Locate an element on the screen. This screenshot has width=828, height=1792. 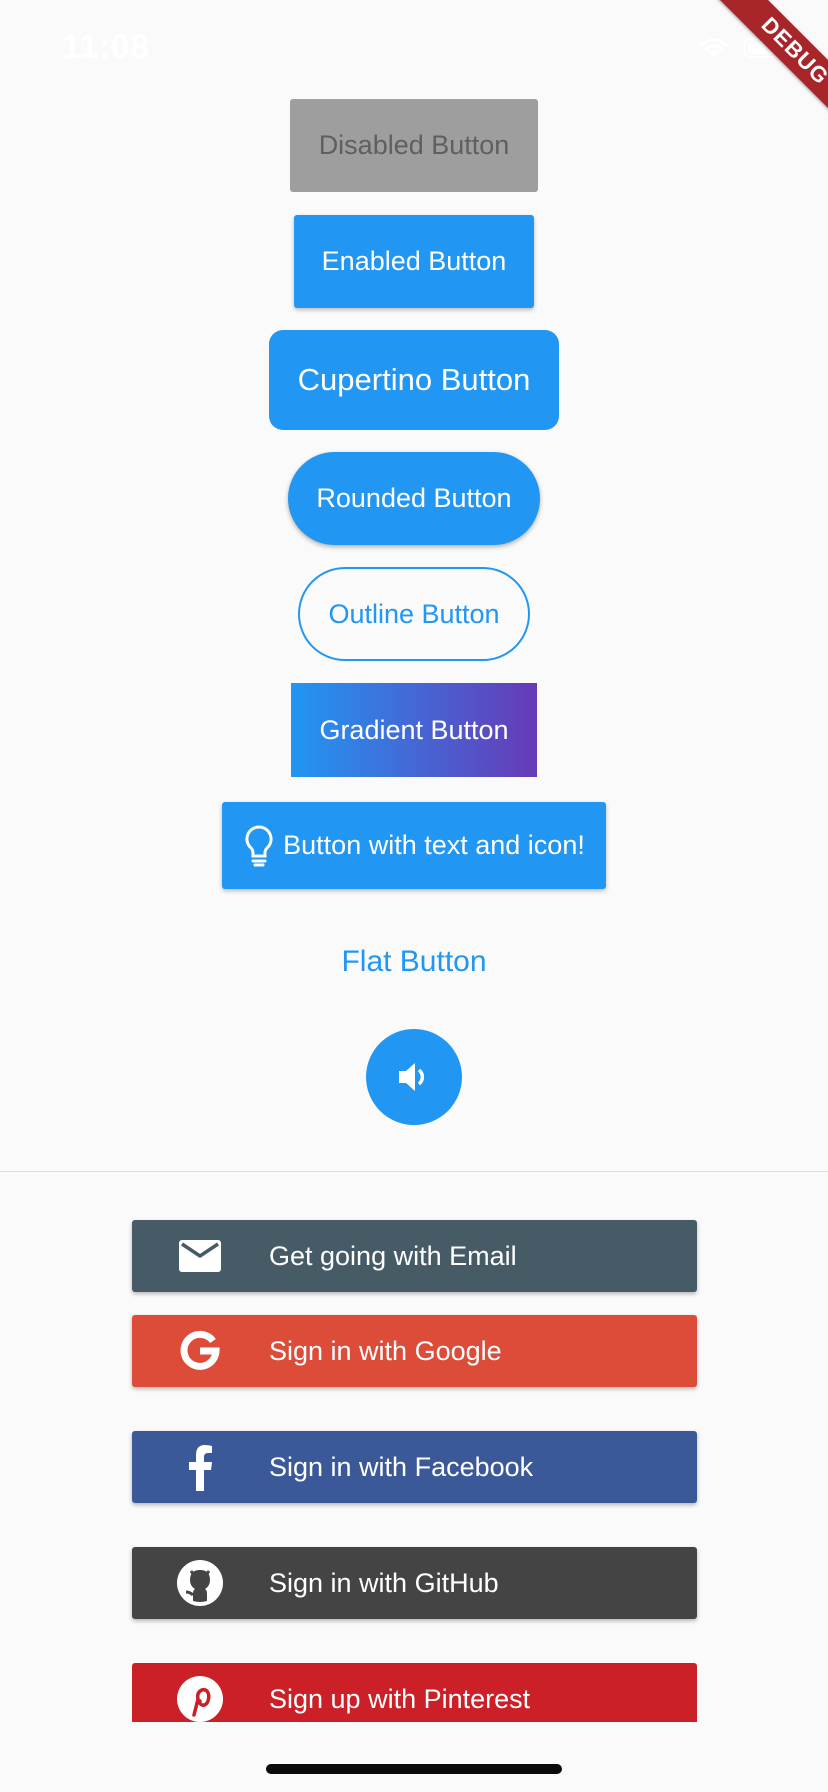
cupertino-button: Cupertino Button is located at coordinates (414, 380).